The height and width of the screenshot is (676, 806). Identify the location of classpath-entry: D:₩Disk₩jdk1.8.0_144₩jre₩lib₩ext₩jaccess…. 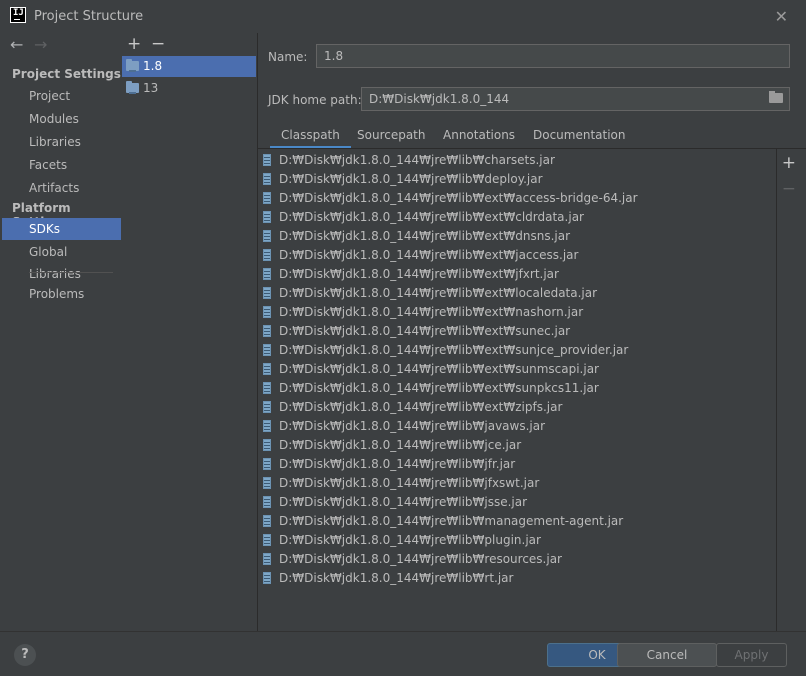
(429, 255).